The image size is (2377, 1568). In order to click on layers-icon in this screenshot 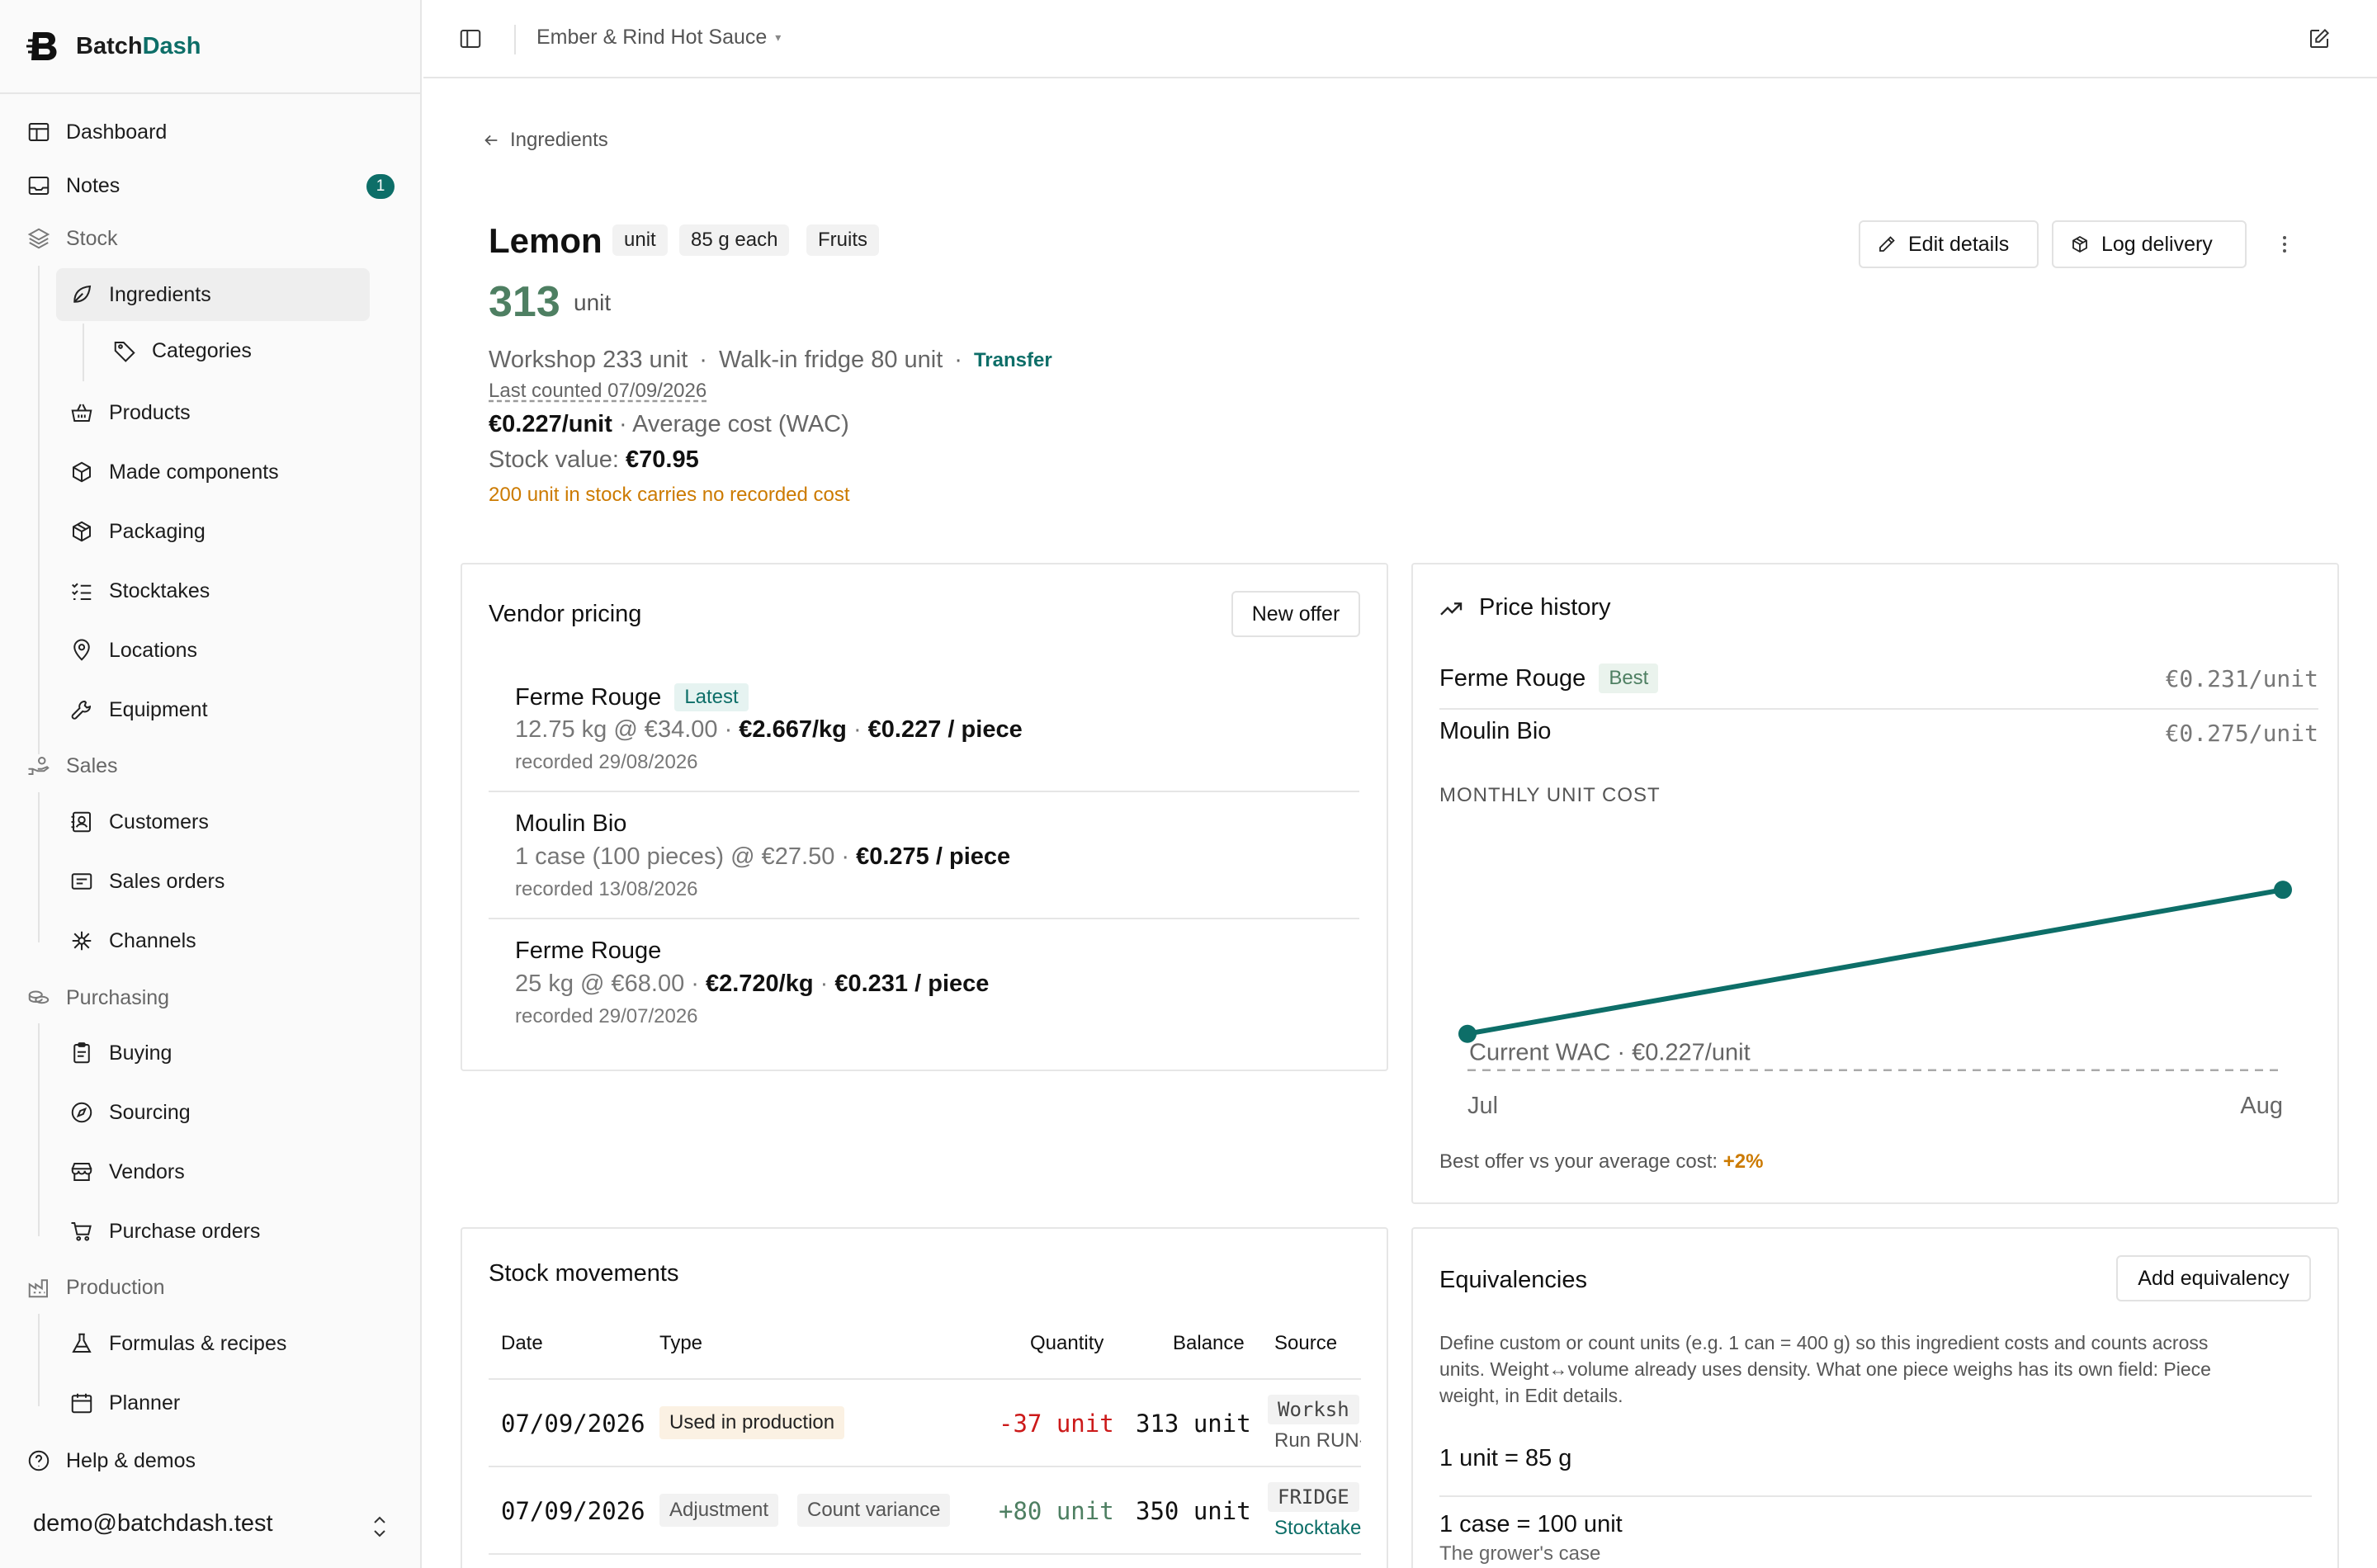, I will do `click(38, 238)`.